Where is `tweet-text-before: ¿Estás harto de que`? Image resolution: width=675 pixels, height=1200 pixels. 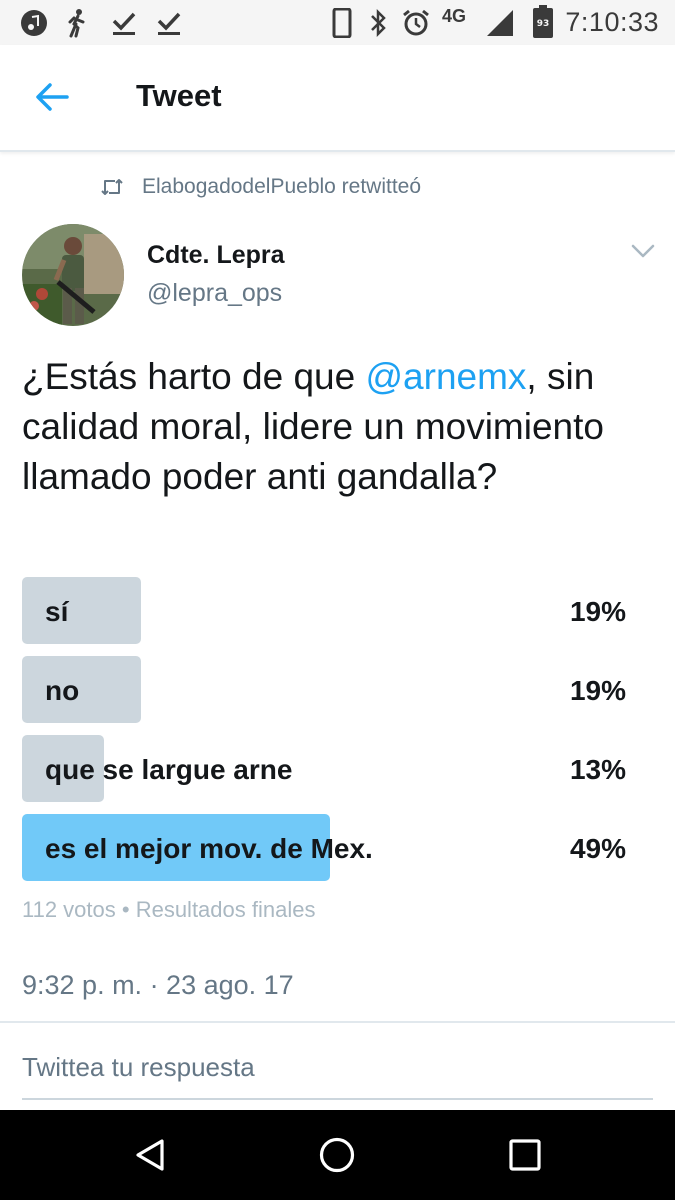 tweet-text-before: ¿Estás harto de que is located at coordinates (194, 376).